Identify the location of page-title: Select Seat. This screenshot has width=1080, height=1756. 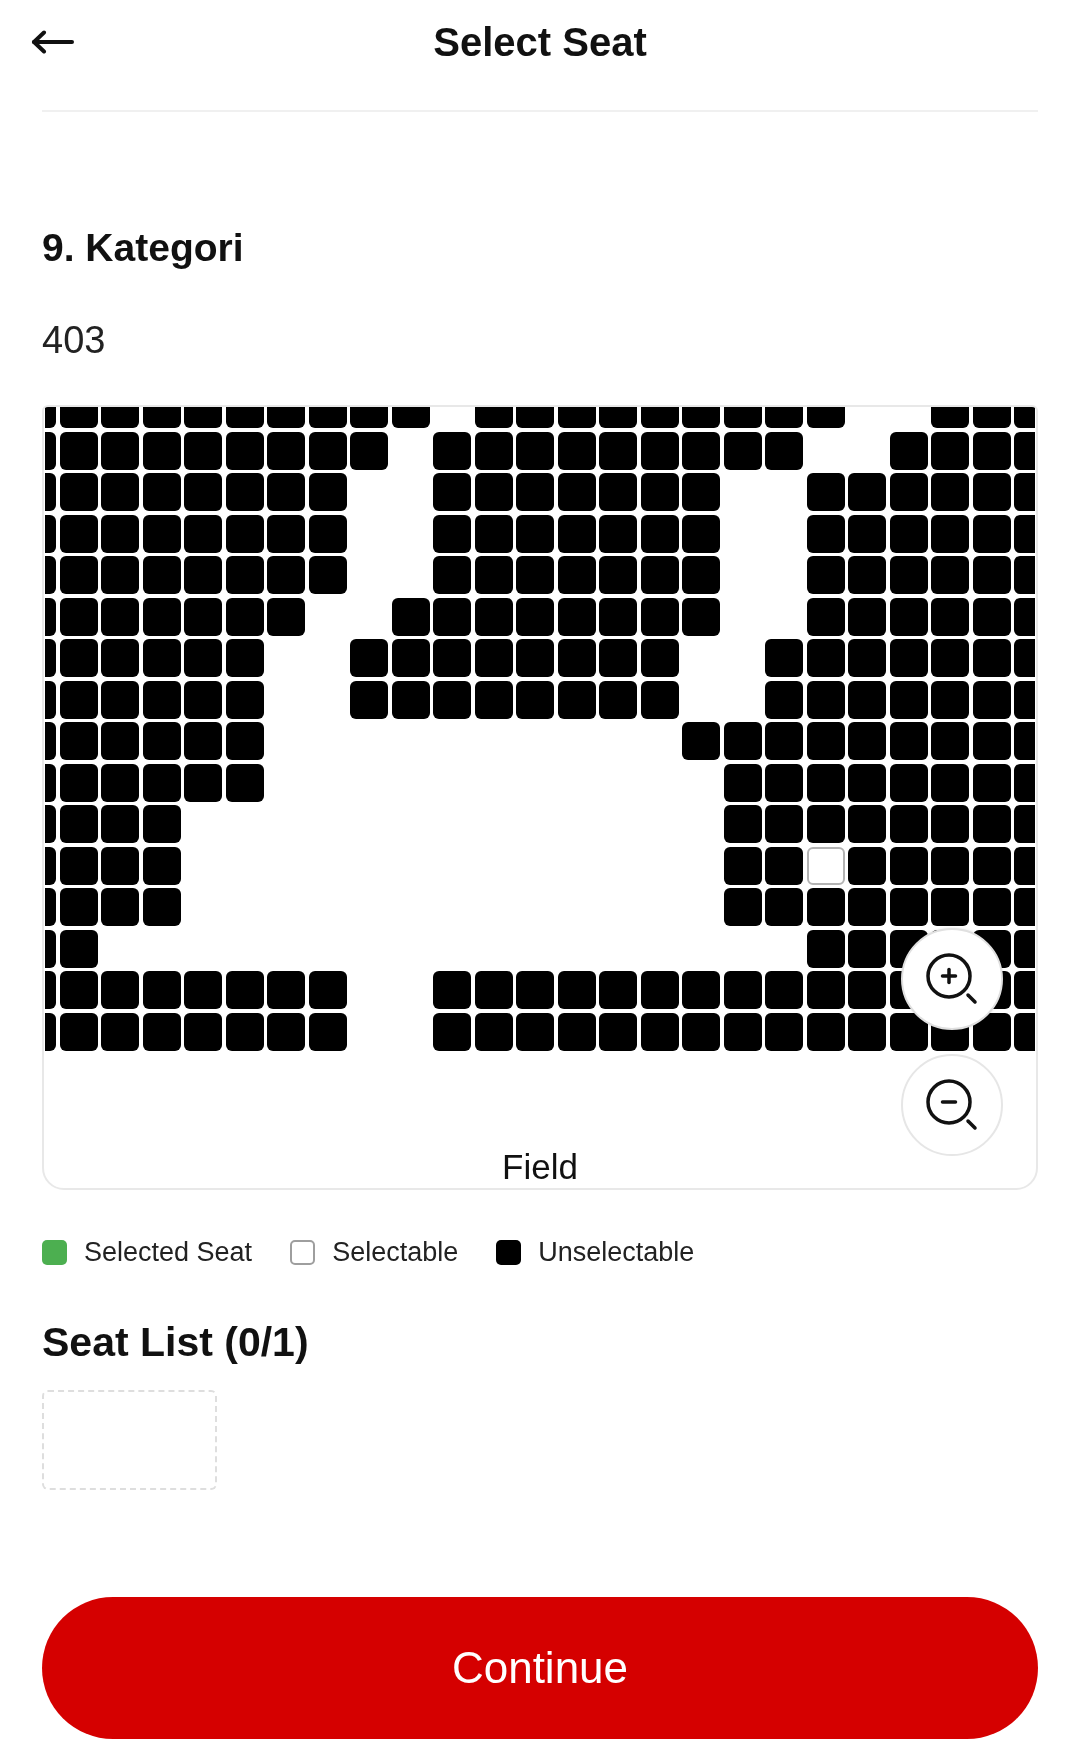
(540, 42).